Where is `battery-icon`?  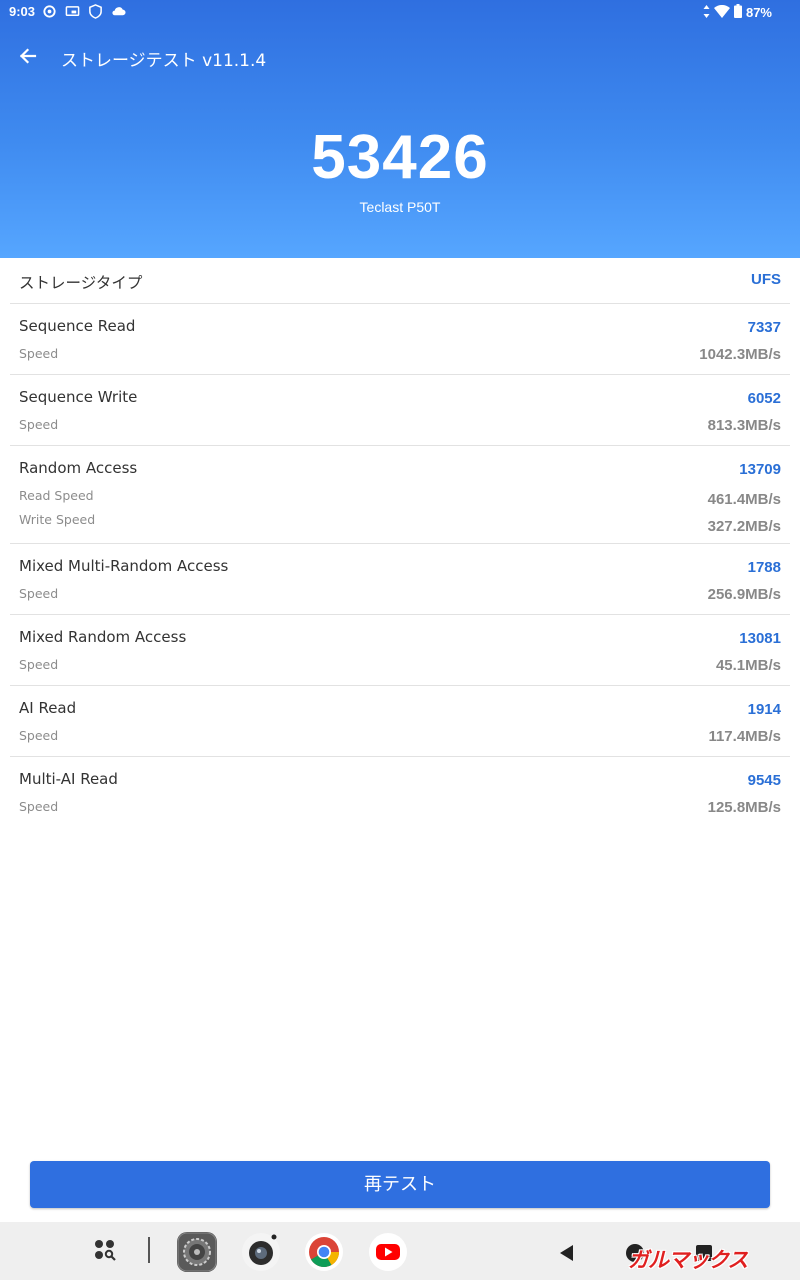 battery-icon is located at coordinates (737, 12).